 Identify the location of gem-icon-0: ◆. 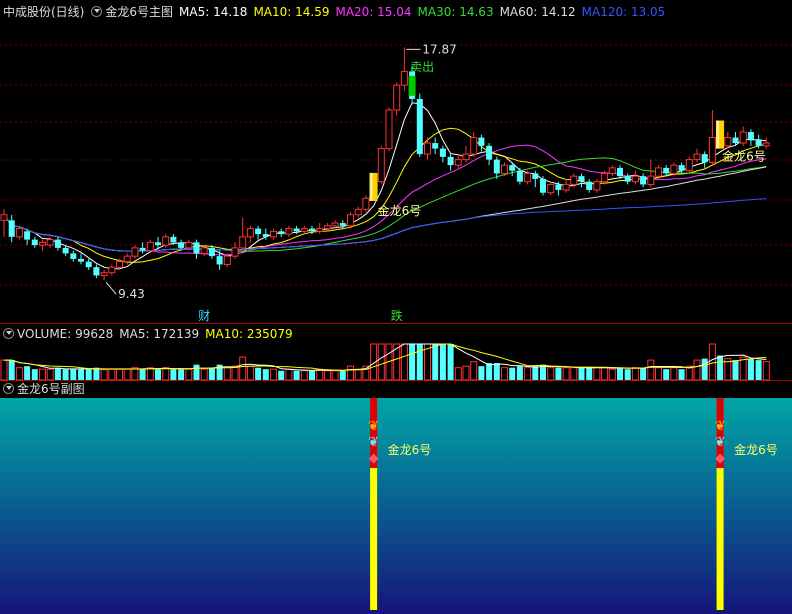
(374, 458).